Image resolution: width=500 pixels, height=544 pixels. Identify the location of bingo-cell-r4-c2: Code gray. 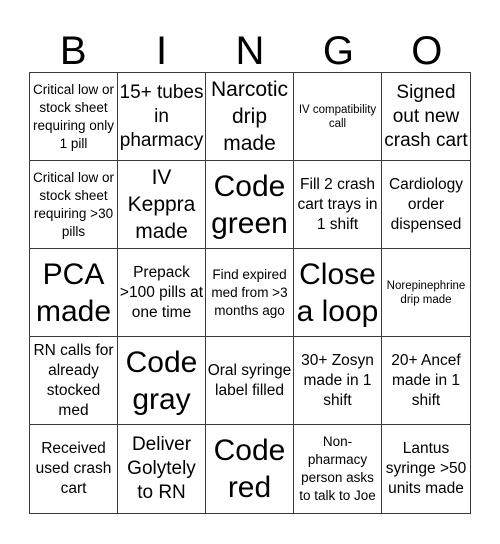
(162, 381).